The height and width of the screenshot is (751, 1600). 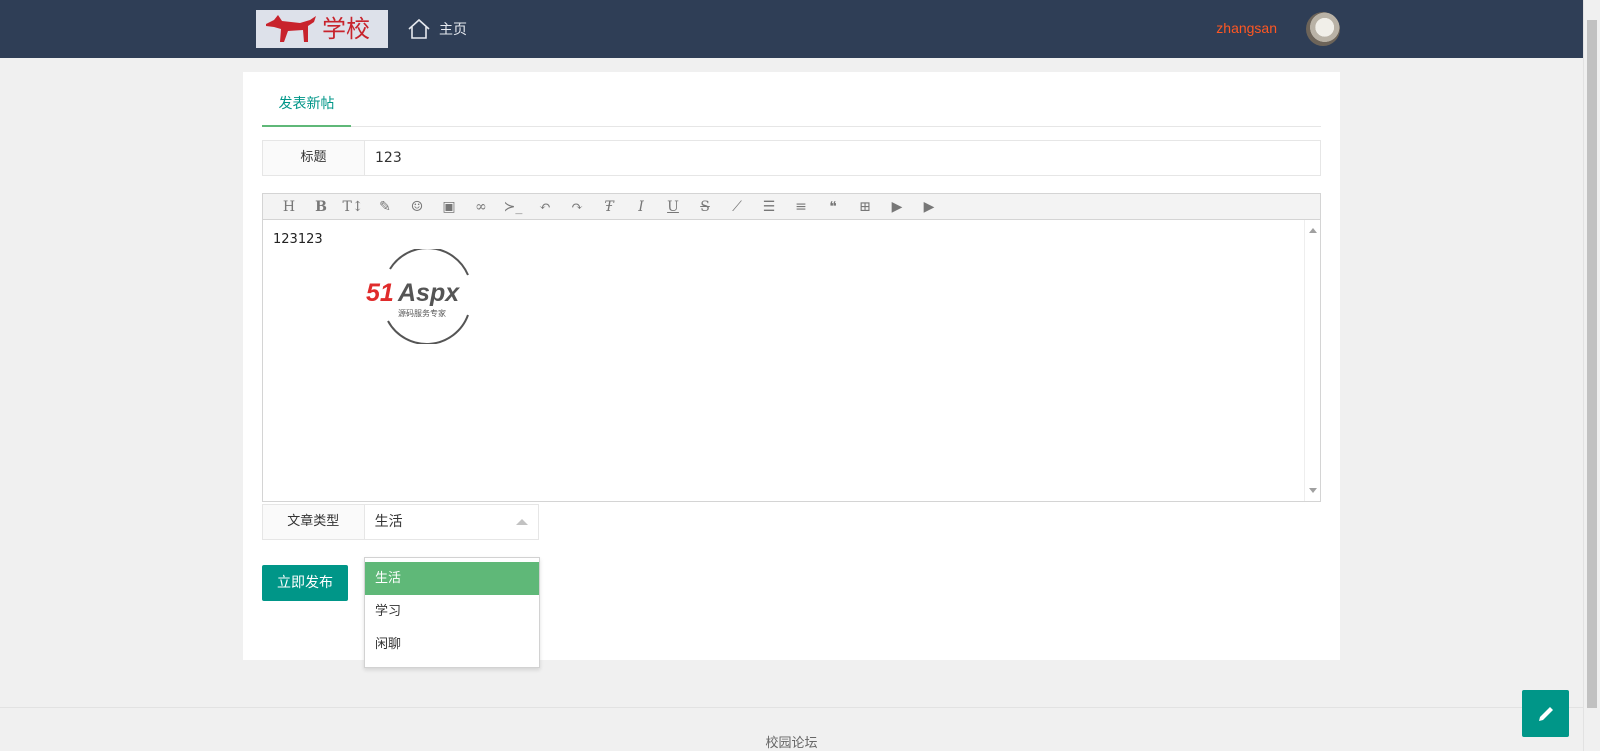 I want to click on avatar, so click(x=1323, y=29).